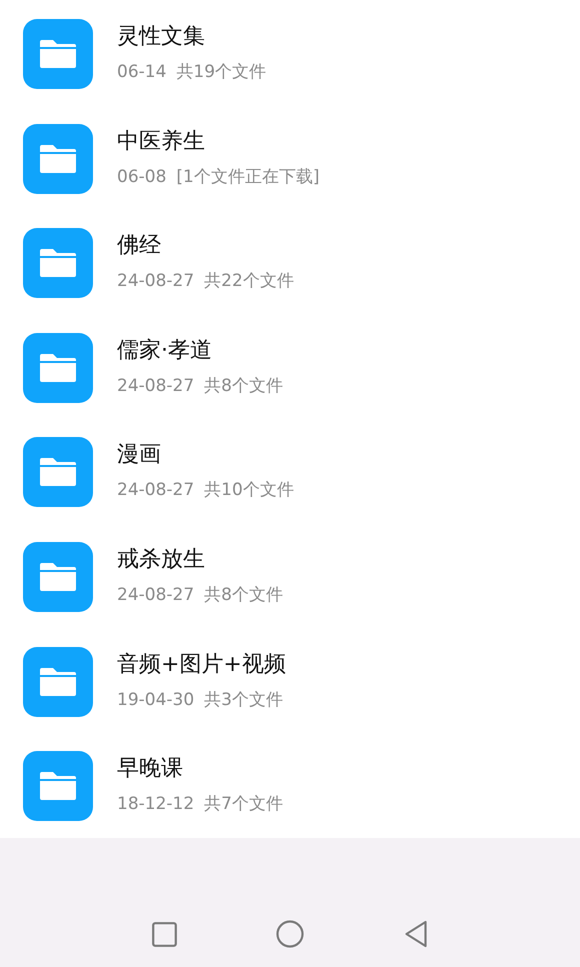  I want to click on folder-info: 共22个文件, so click(249, 281).